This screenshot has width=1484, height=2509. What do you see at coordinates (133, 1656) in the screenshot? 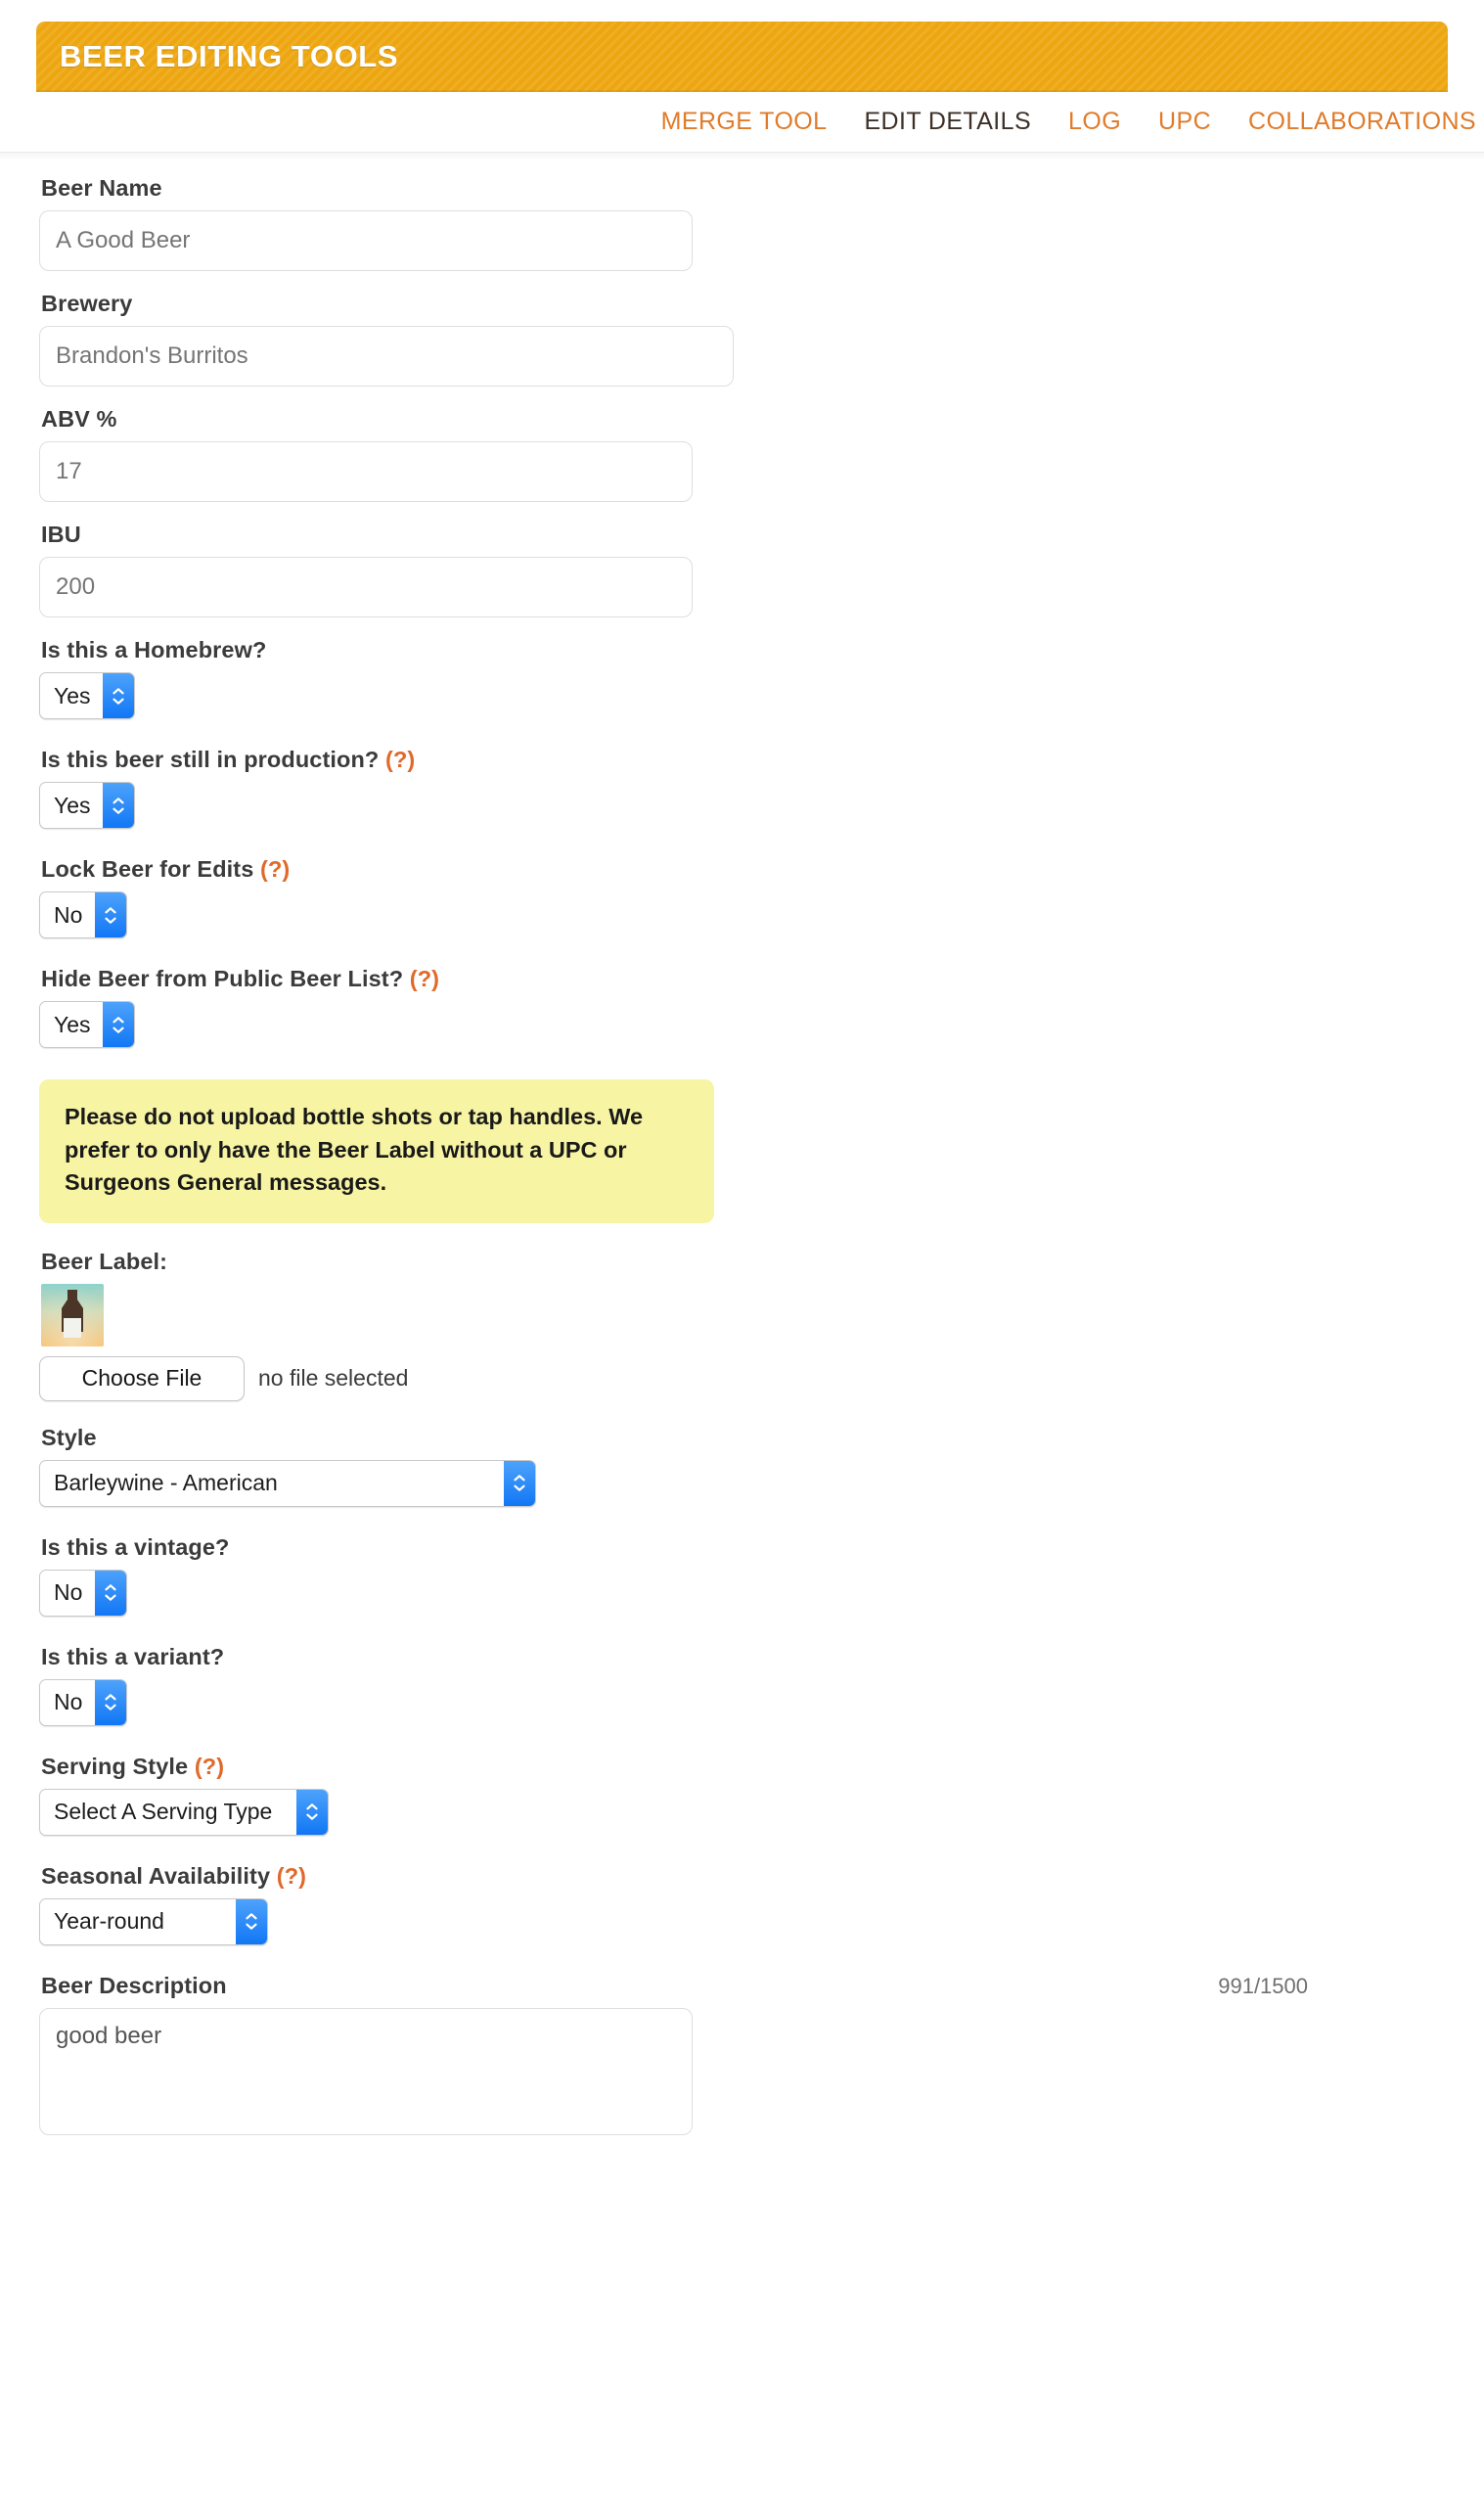
I see `variant-label: Is this a variant?` at bounding box center [133, 1656].